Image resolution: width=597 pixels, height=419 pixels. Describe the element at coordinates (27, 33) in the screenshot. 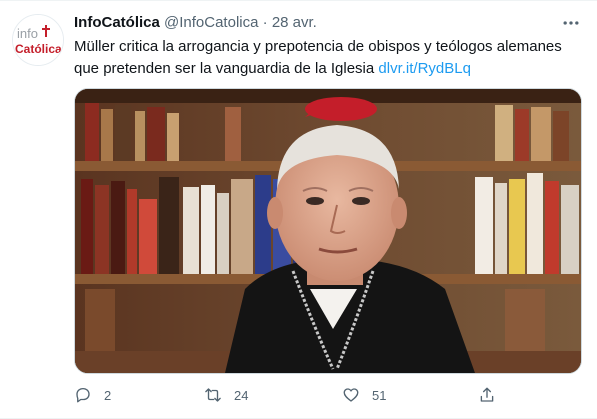

I see `svg-text: info` at that location.